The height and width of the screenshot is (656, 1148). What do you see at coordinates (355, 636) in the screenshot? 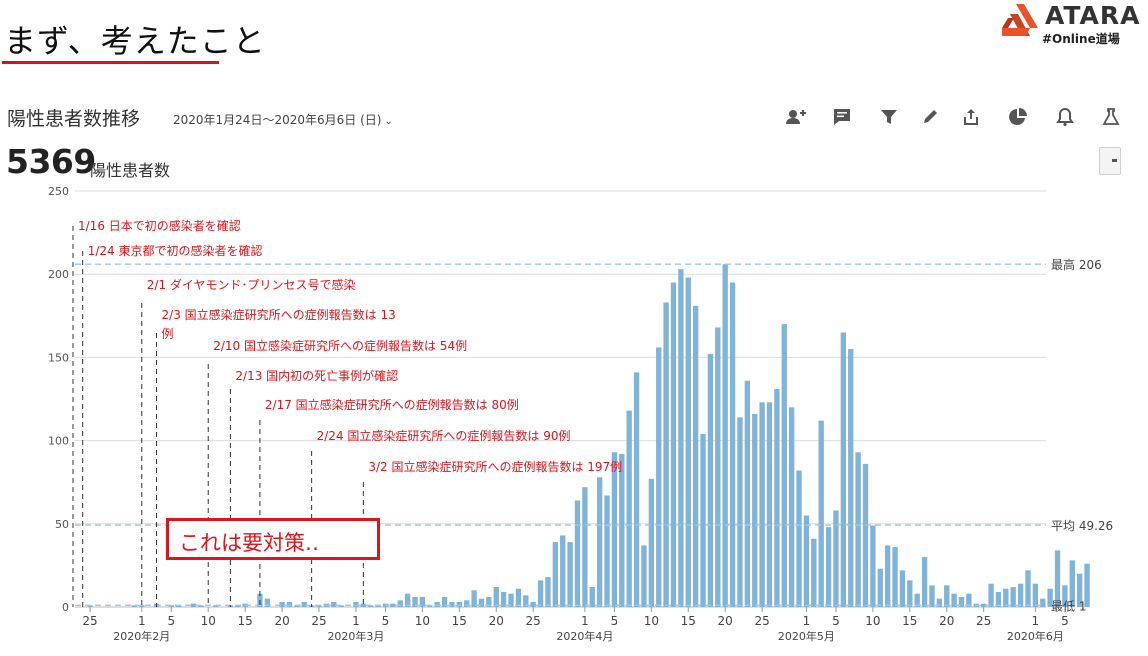
I see `x-month-label: 2020年3月` at bounding box center [355, 636].